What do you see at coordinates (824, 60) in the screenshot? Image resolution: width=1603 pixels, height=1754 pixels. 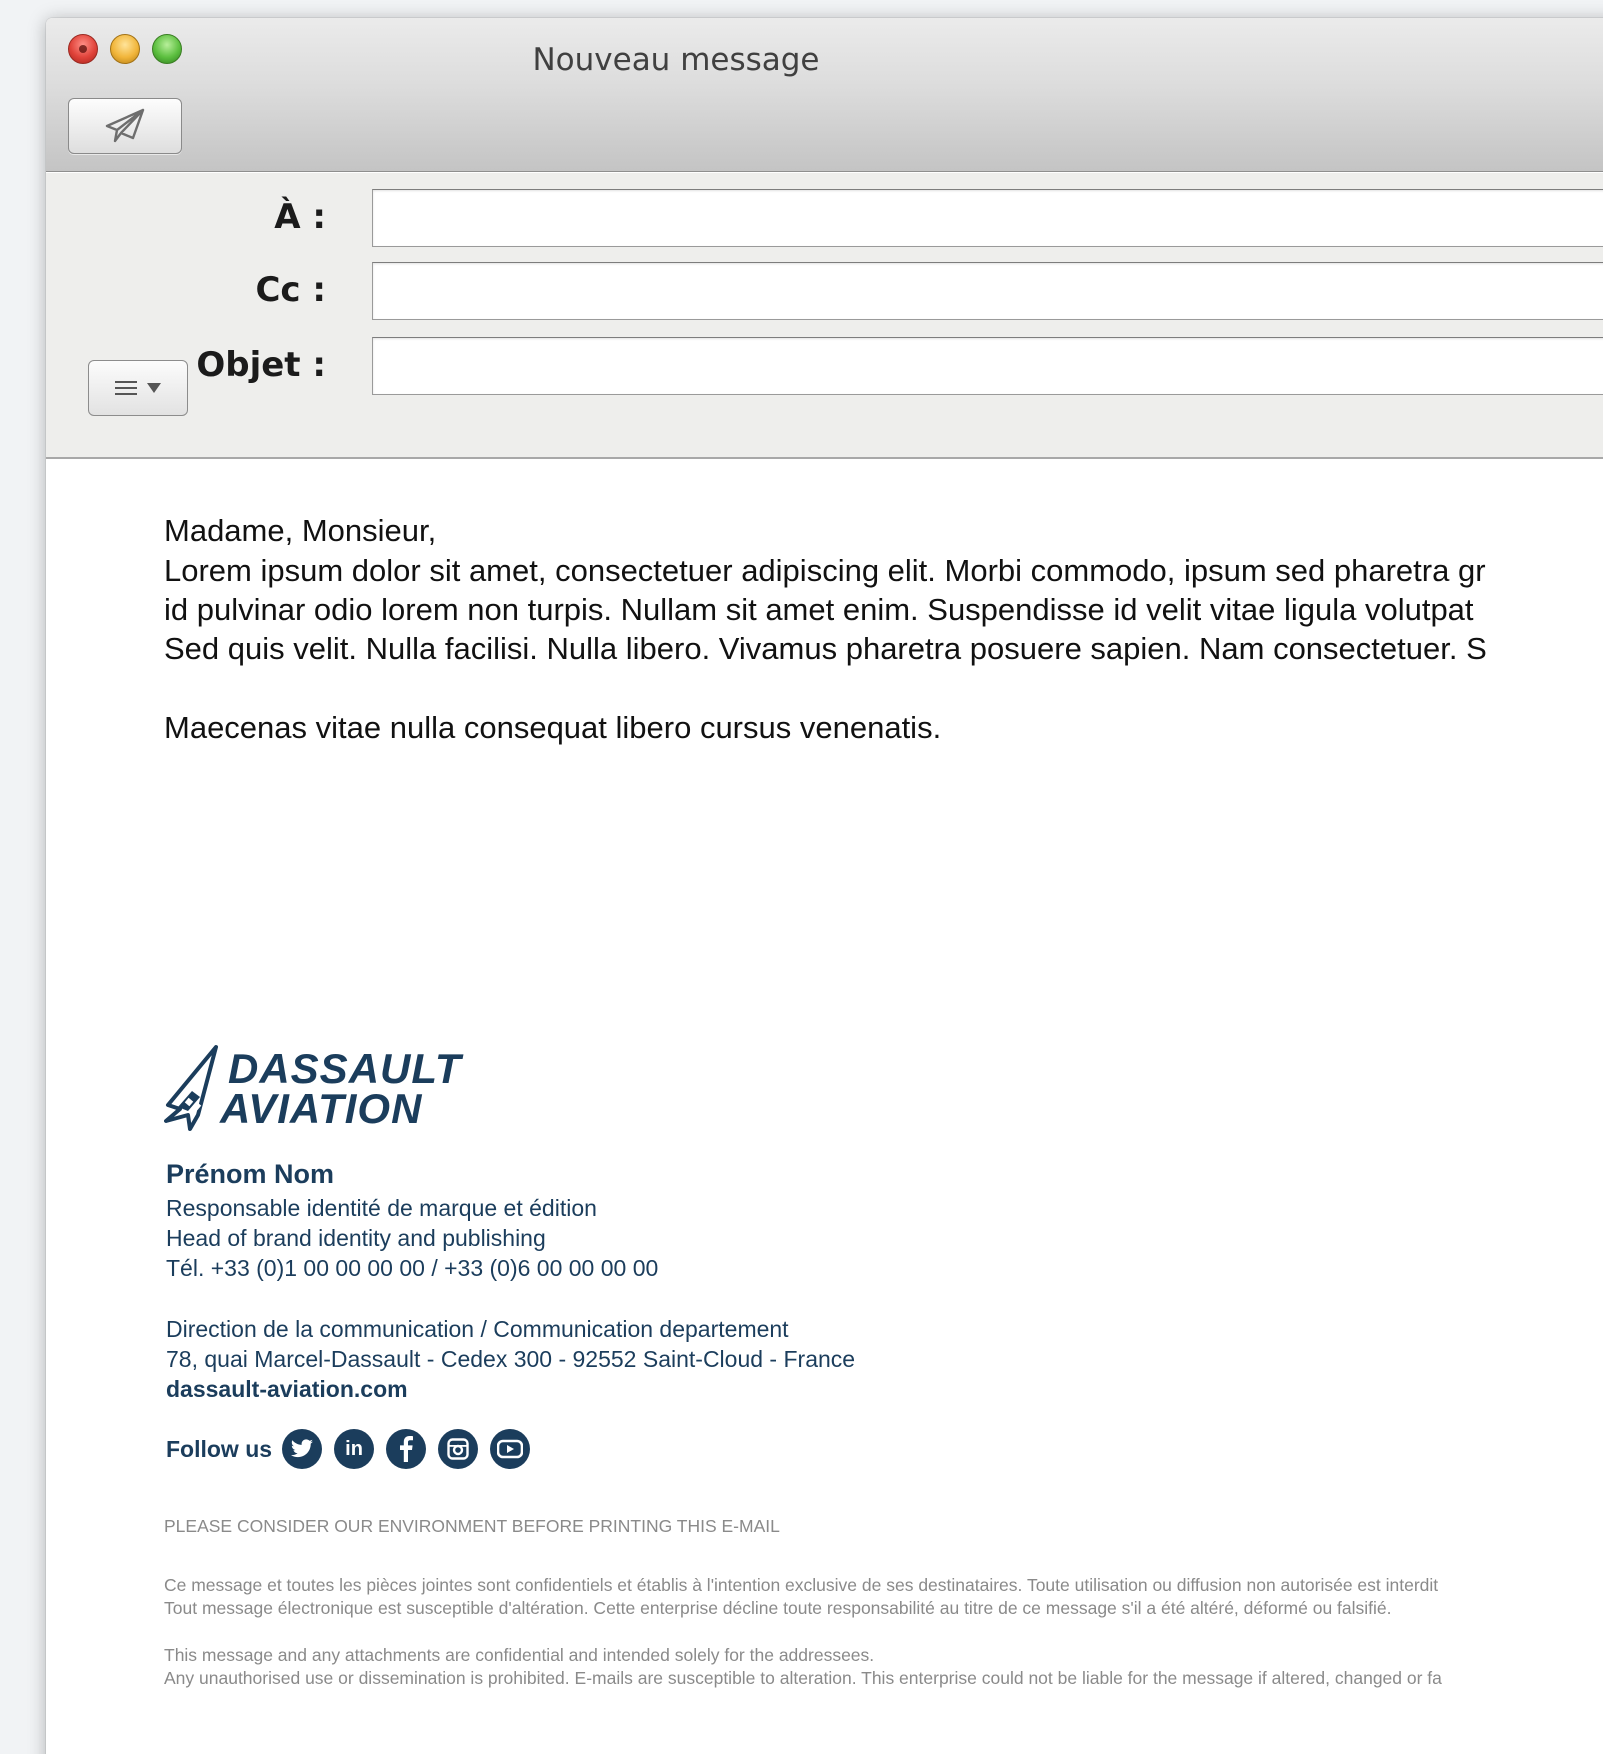 I see `window-title: Nouveau message` at bounding box center [824, 60].